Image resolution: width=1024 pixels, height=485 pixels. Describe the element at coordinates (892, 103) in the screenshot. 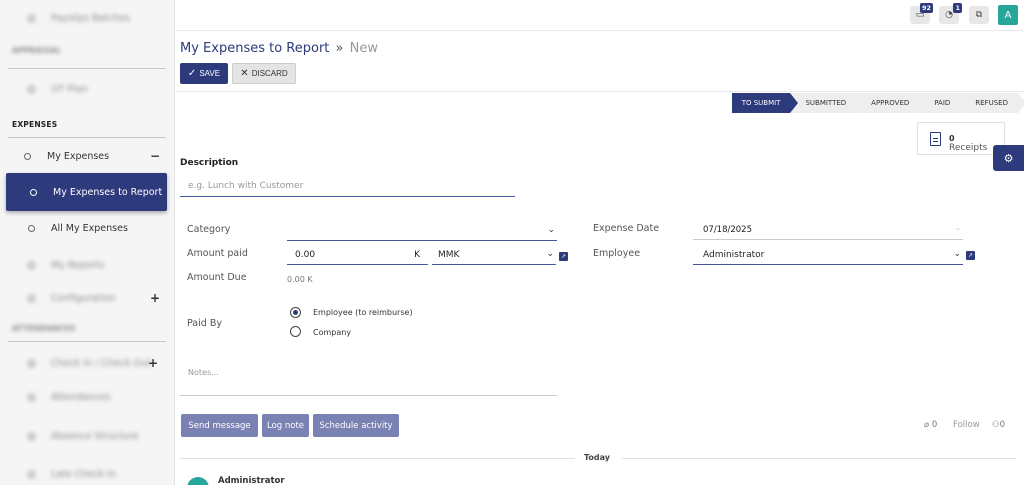

I see `stage-approved: APPROVED` at that location.